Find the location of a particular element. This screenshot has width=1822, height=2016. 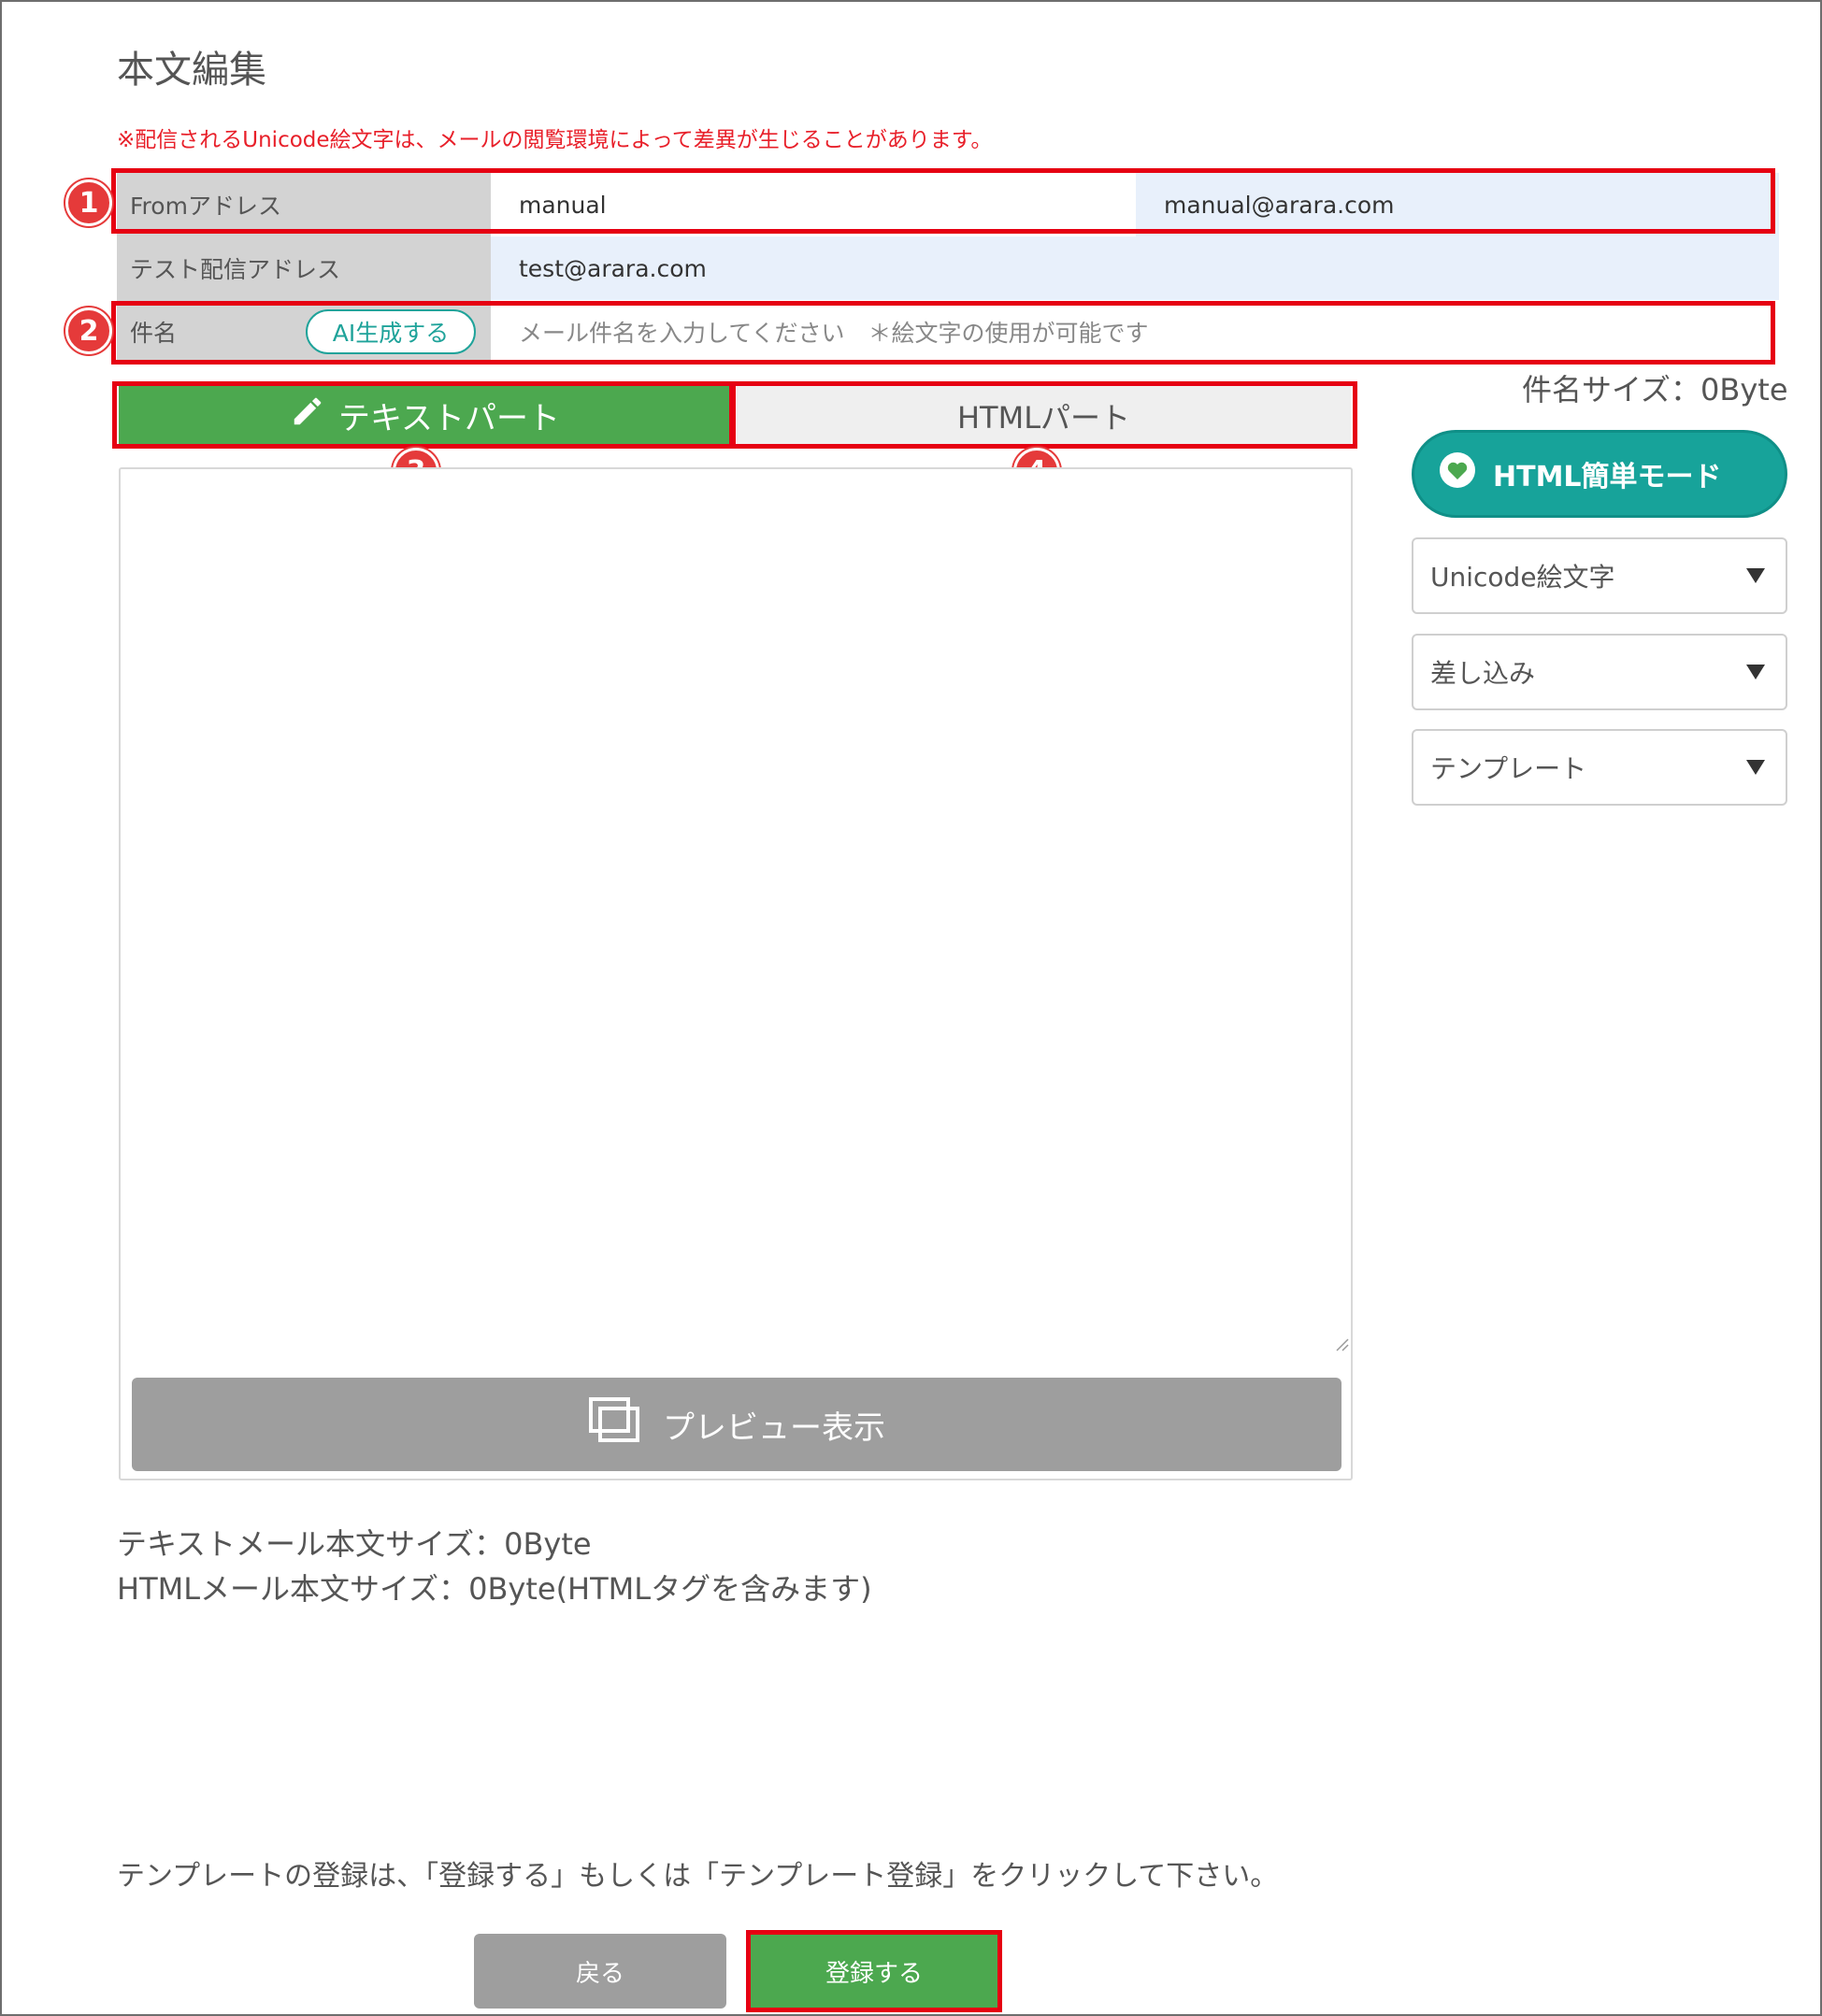

insert-label: 差し込み is located at coordinates (1483, 673).